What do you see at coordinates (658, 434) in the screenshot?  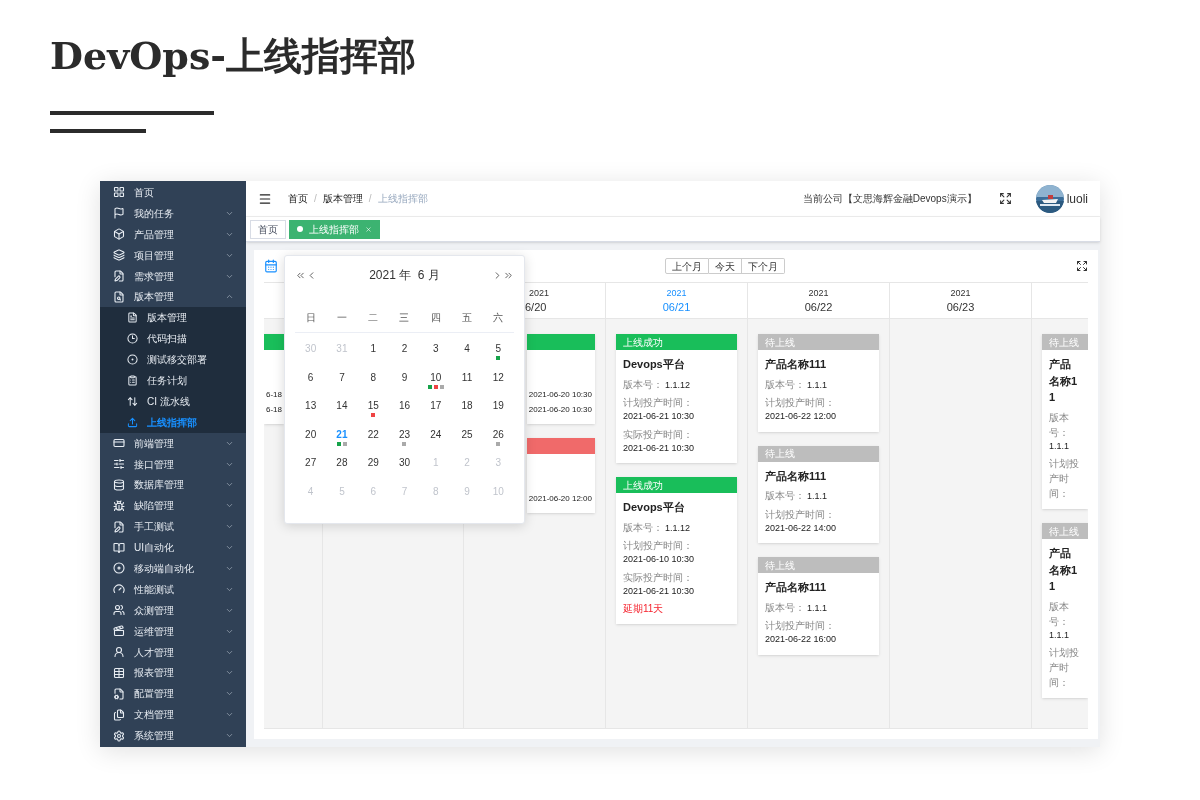 I see `field-label: 实际投产时间：` at bounding box center [658, 434].